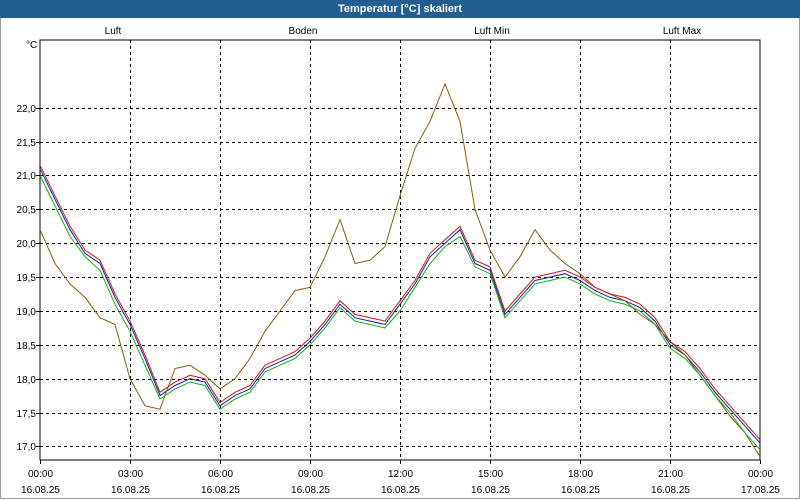 Image resolution: width=800 pixels, height=500 pixels. What do you see at coordinates (113, 31) in the screenshot?
I see `legend-luft: Luft` at bounding box center [113, 31].